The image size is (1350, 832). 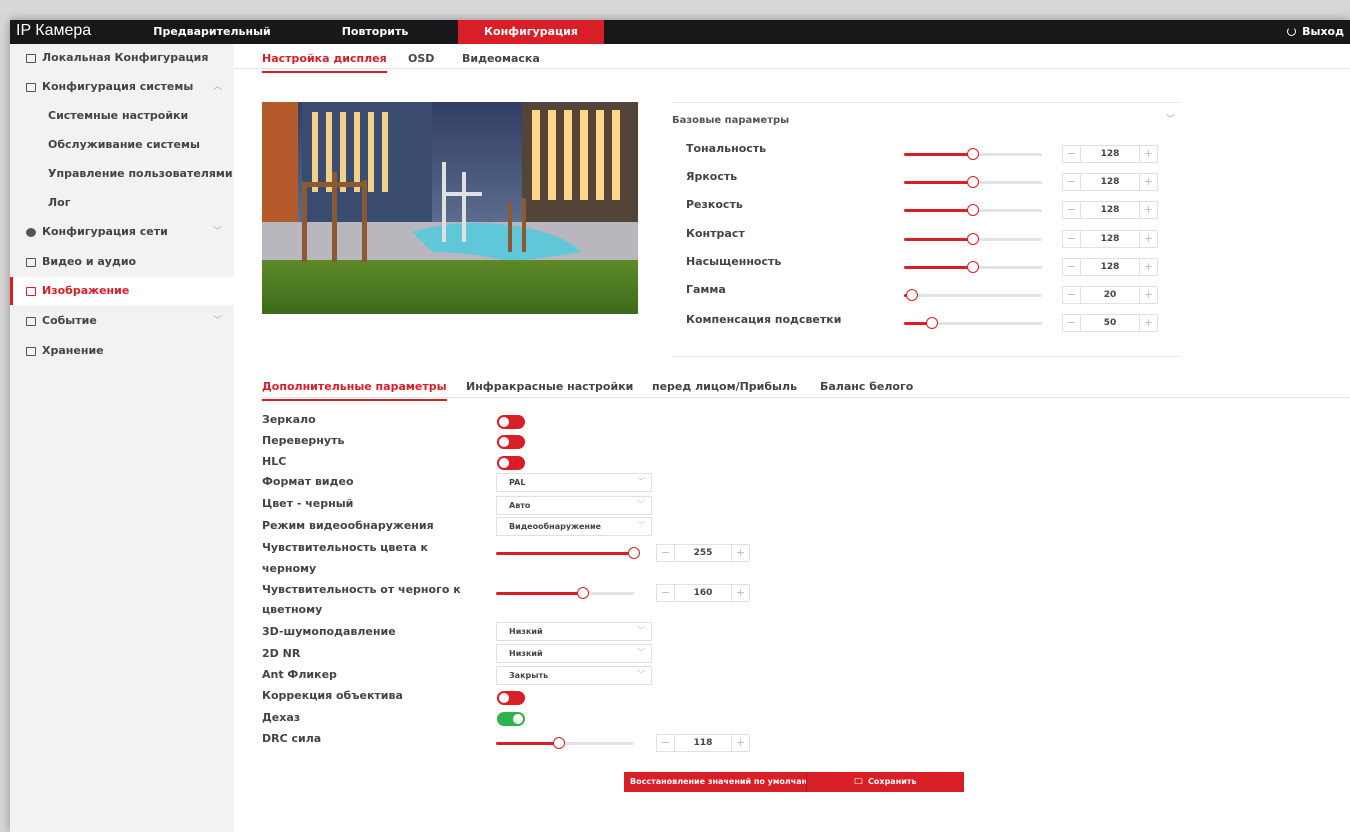 What do you see at coordinates (973, 323) in the screenshot?
I see `backlight-slider` at bounding box center [973, 323].